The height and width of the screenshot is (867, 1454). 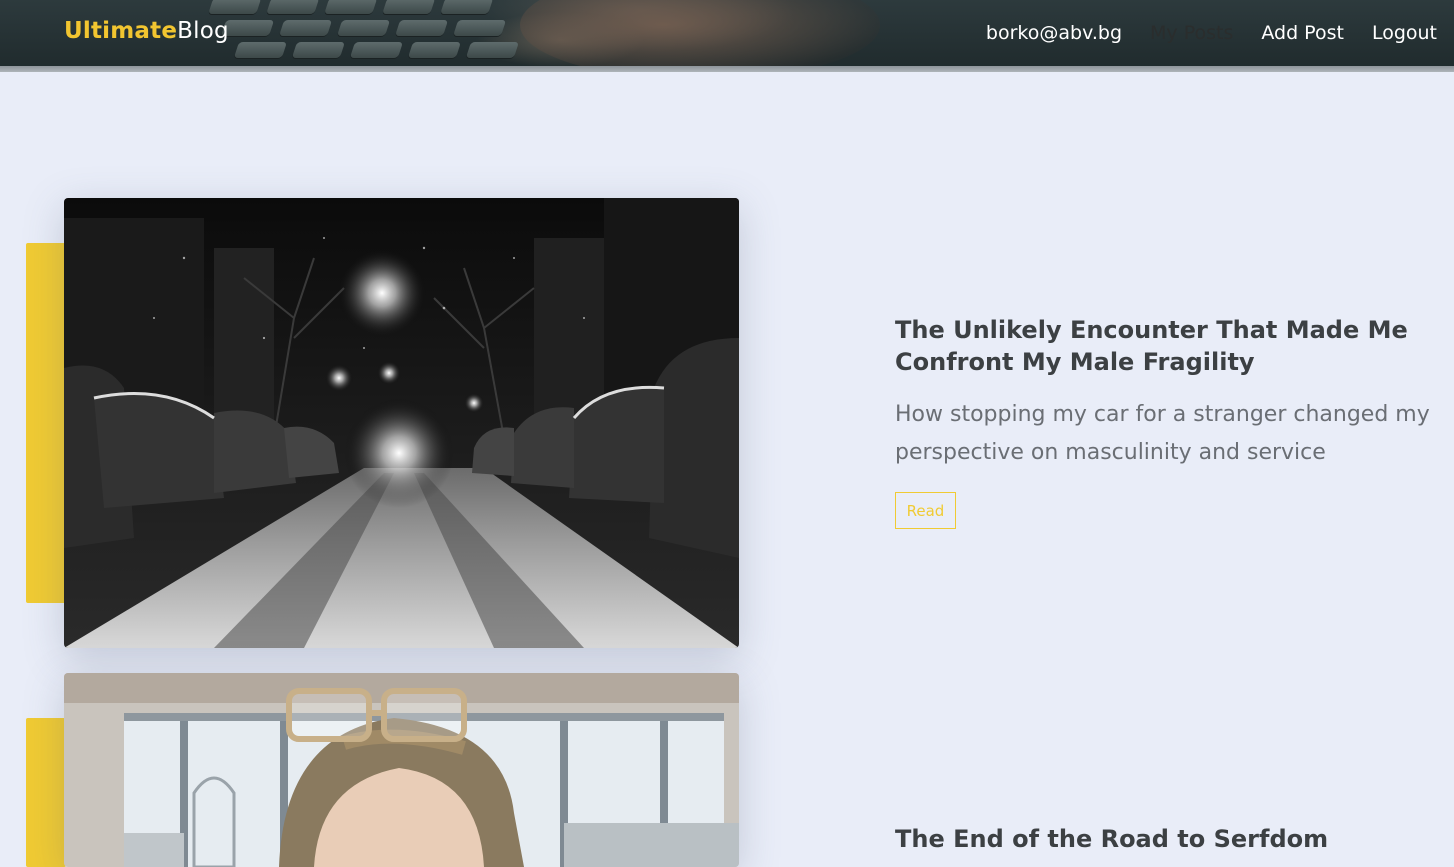 I want to click on header-bottom-border, so click(x=727, y=69).